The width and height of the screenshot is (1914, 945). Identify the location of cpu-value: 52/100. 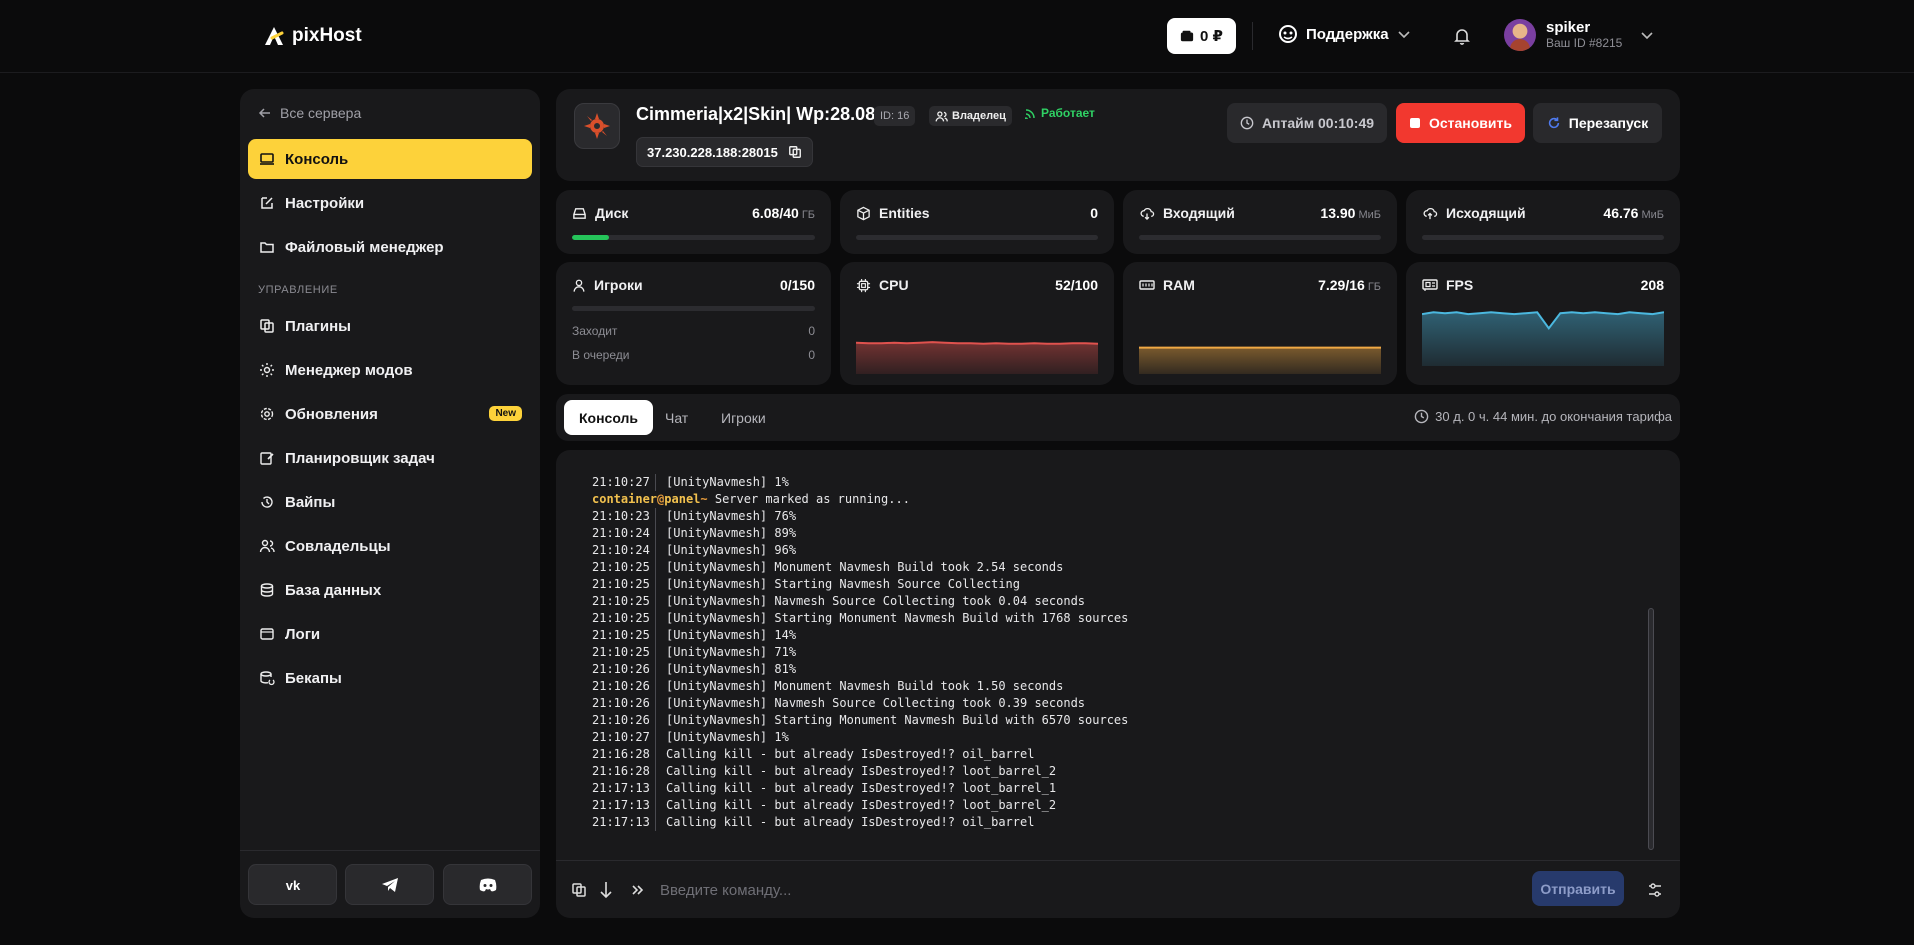
(1076, 285).